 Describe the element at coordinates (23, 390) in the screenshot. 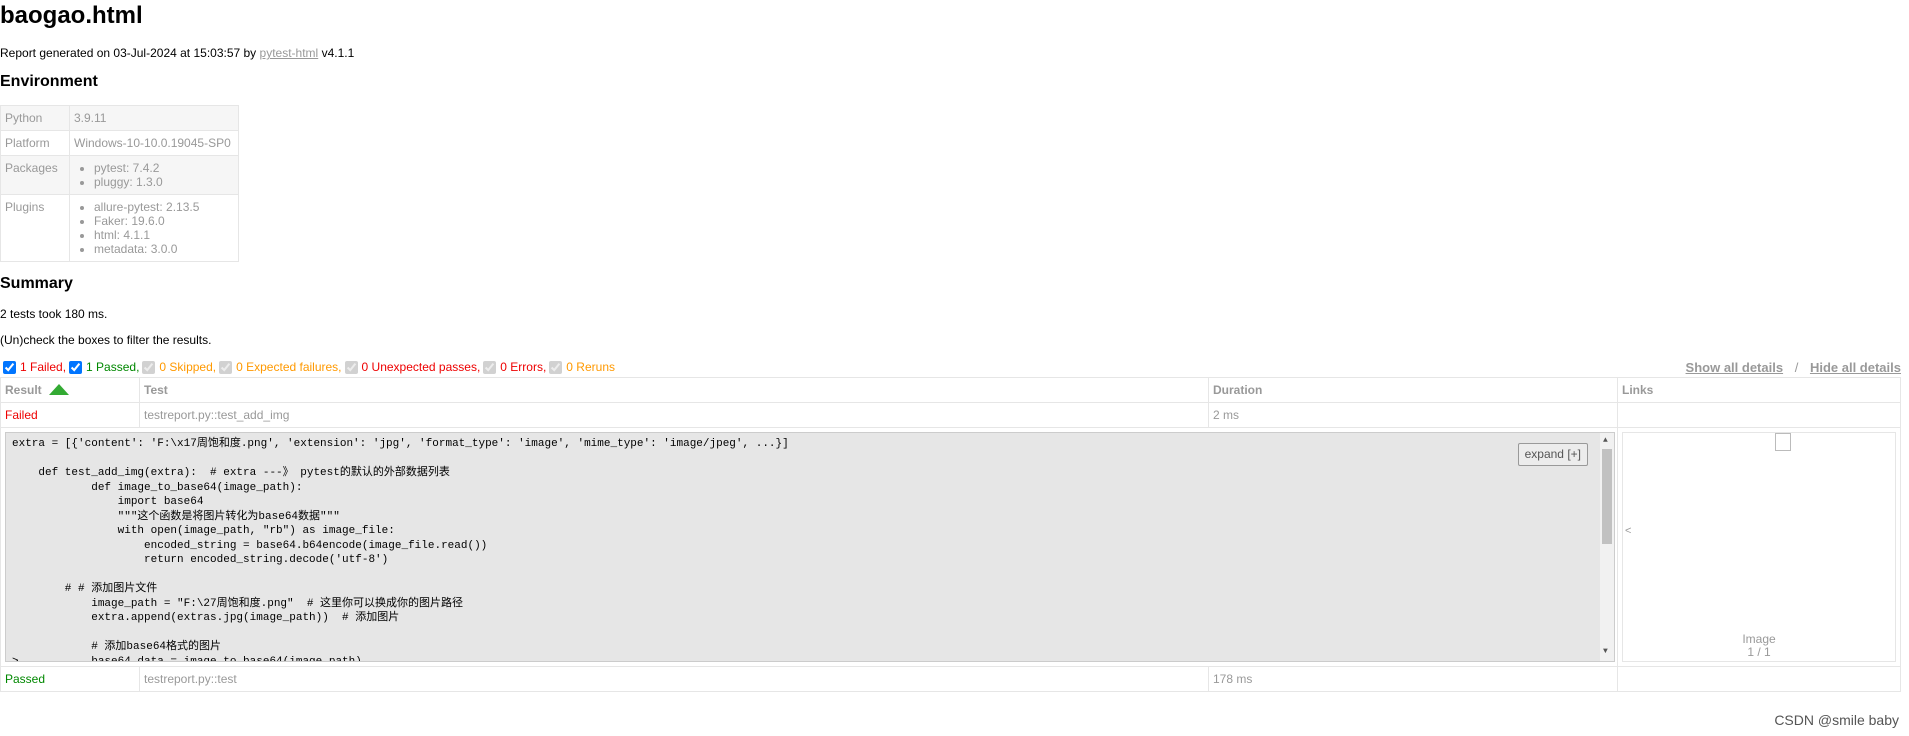

I see `col-result-label: Result` at that location.